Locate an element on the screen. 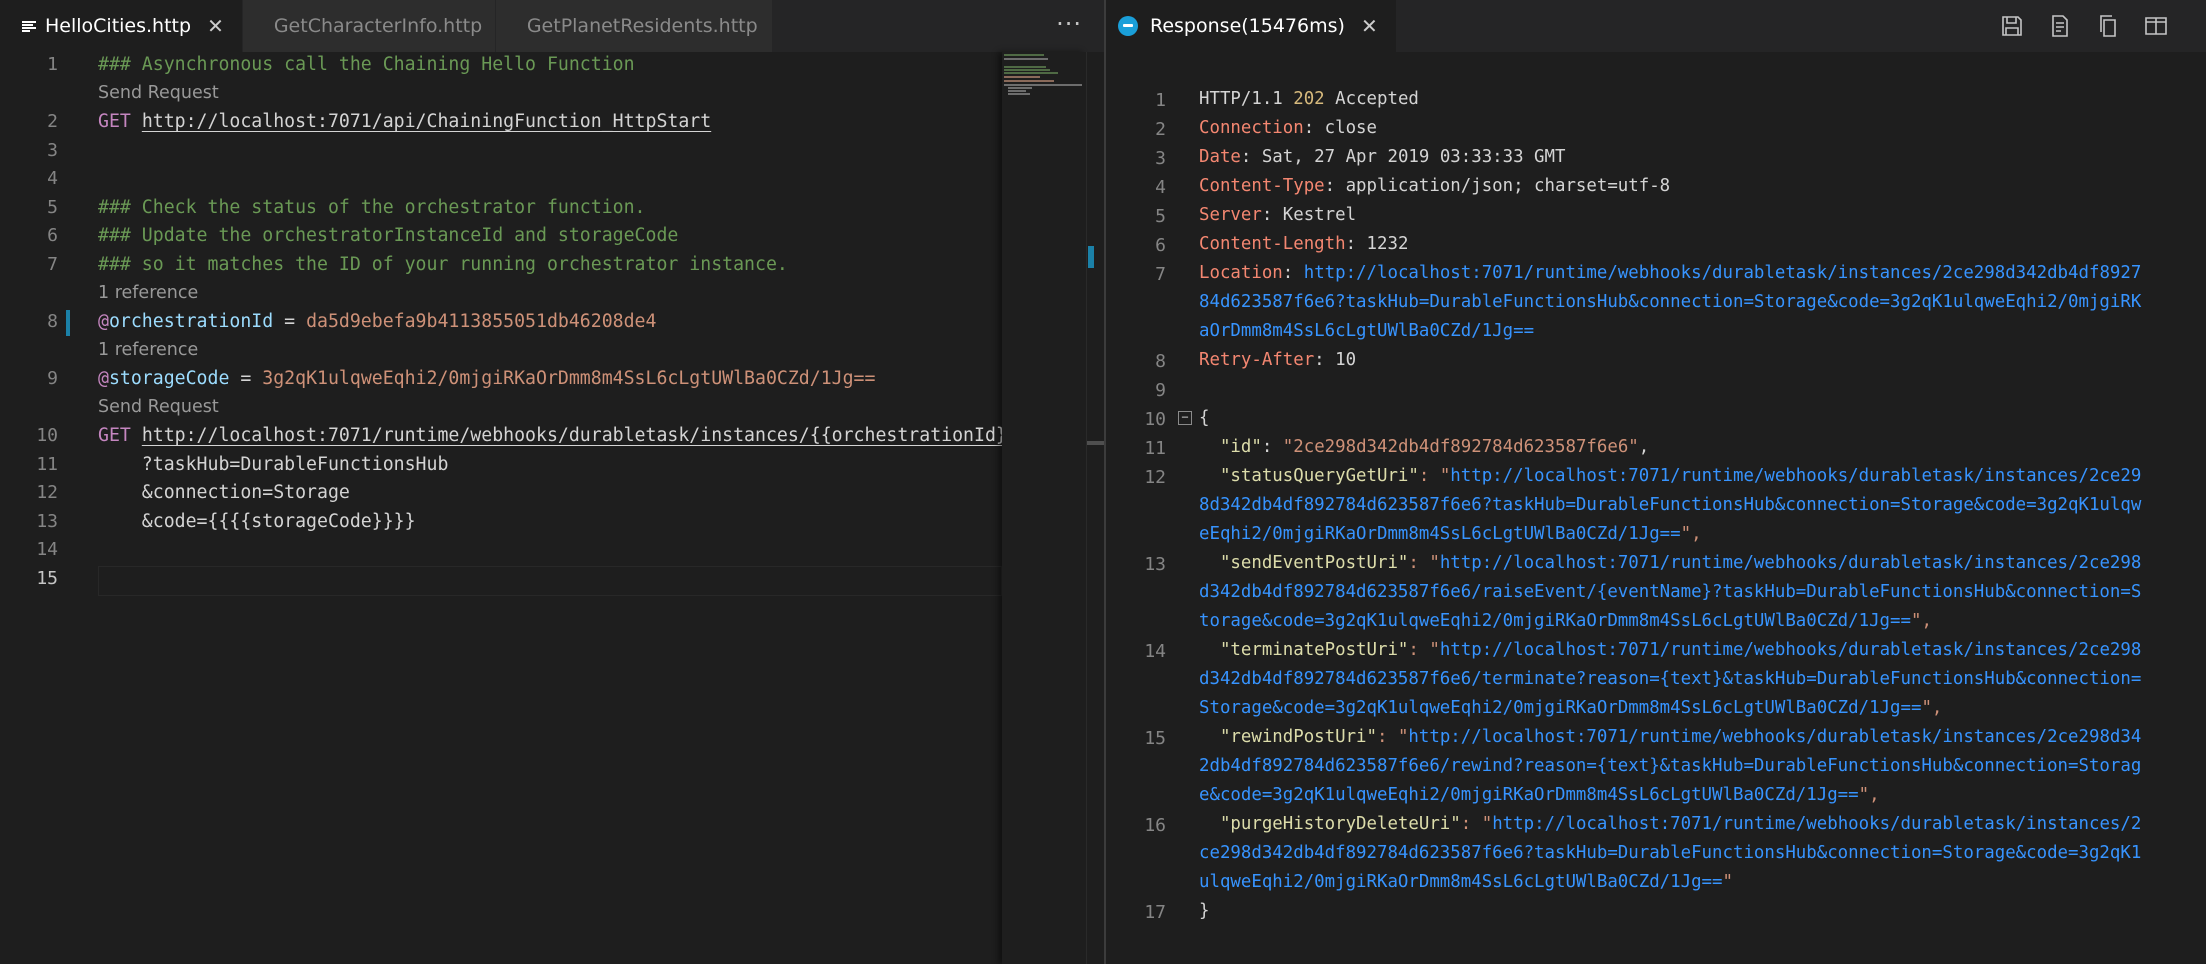 The image size is (2206, 964). header-value: : application/json; charset=utf-8 is located at coordinates (1497, 186).